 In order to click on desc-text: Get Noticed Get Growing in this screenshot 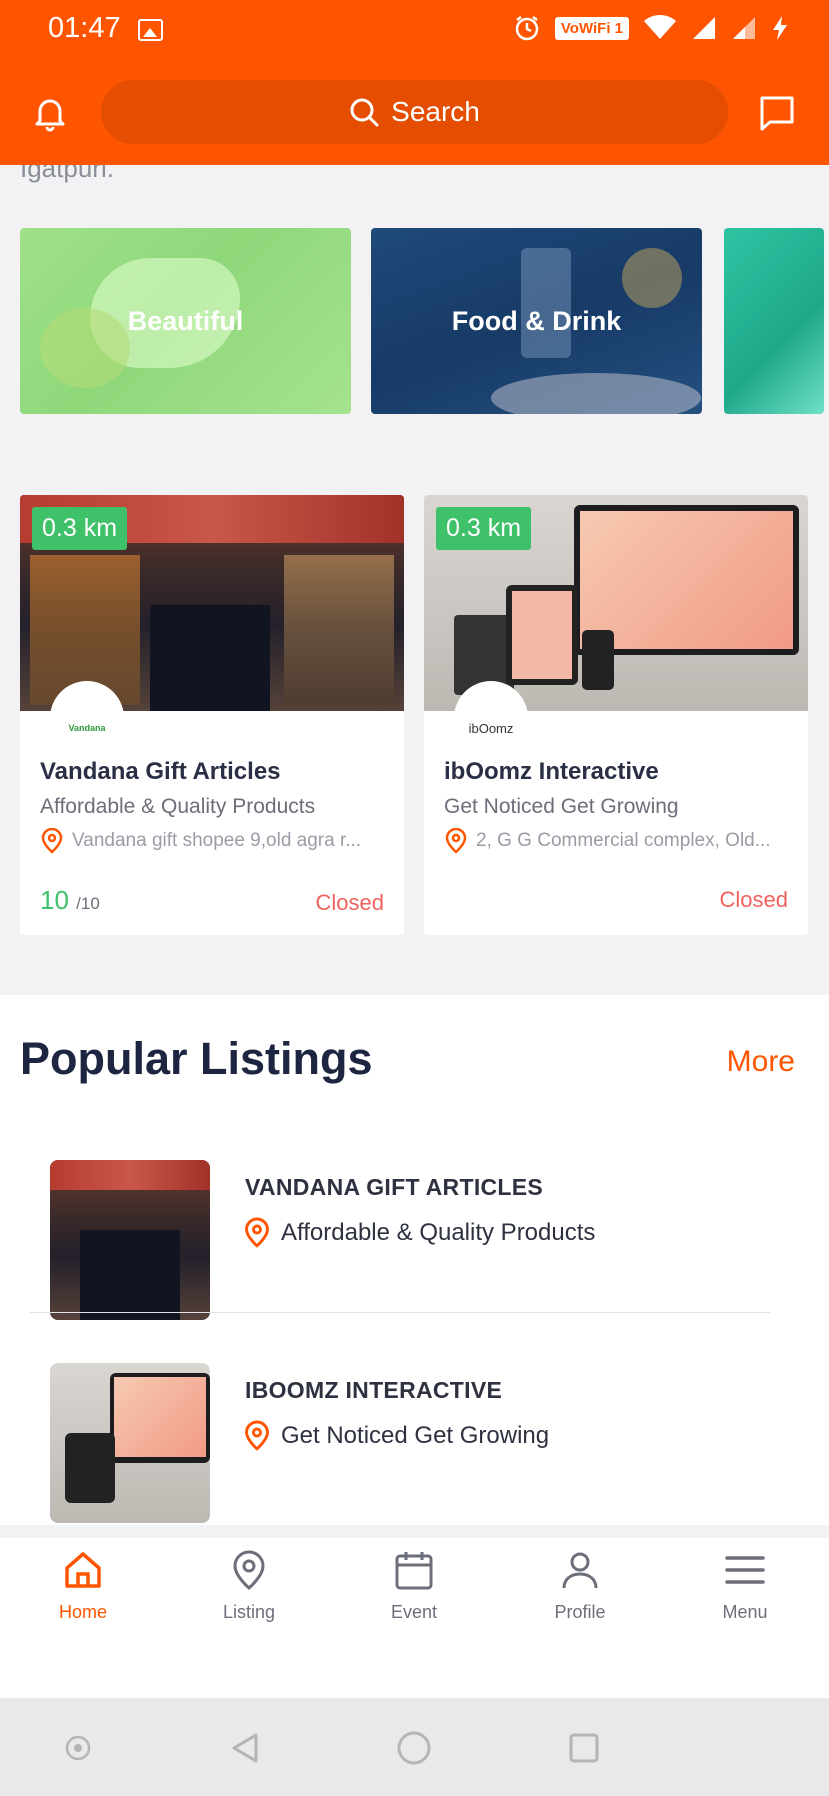, I will do `click(415, 1435)`.